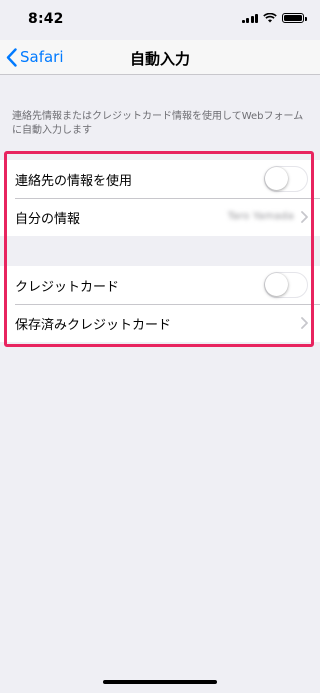 This screenshot has width=320, height=693. I want to click on status-icons, so click(274, 18).